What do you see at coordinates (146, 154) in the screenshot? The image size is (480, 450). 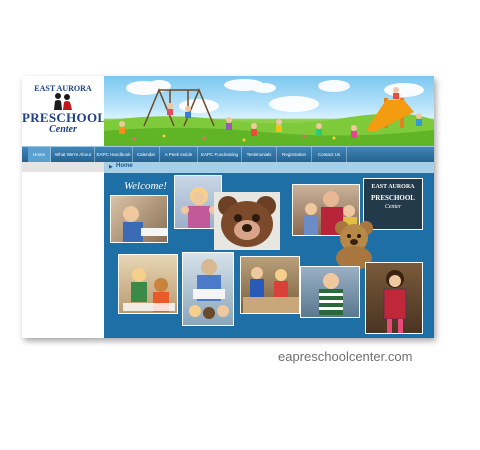 I see `nav-item-calendar: Calendar` at bounding box center [146, 154].